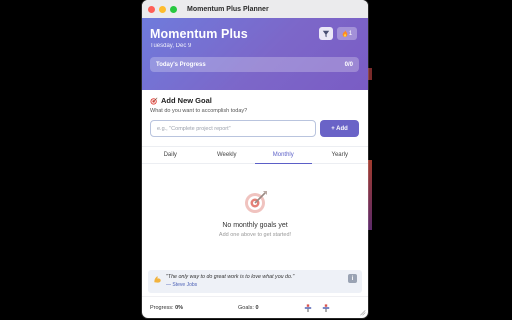  What do you see at coordinates (317, 307) in the screenshot?
I see `status-icons` at bounding box center [317, 307].